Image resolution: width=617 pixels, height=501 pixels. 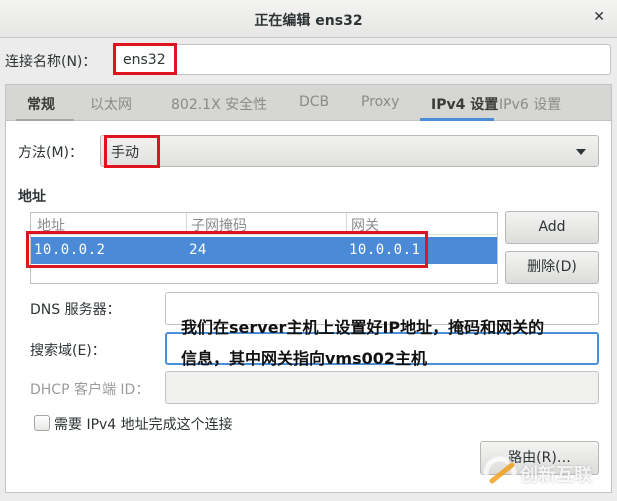 What do you see at coordinates (198, 250) in the screenshot?
I see `cell-netmask: 24` at bounding box center [198, 250].